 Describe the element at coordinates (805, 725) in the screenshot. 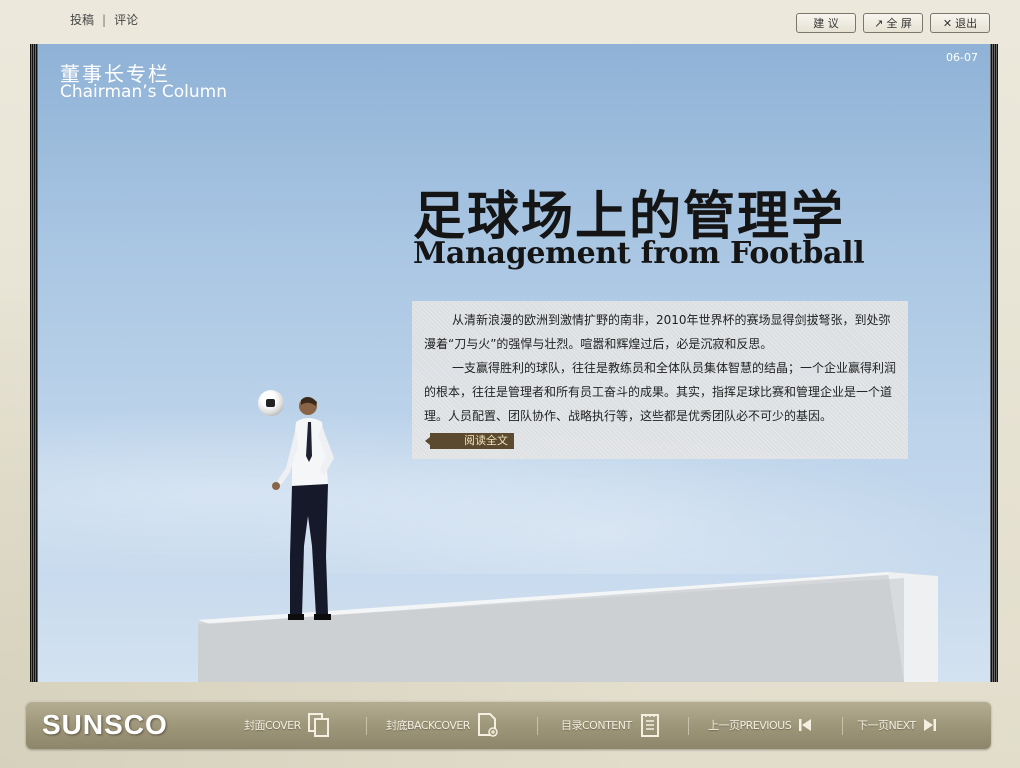

I see `previous-arrow-icon` at that location.